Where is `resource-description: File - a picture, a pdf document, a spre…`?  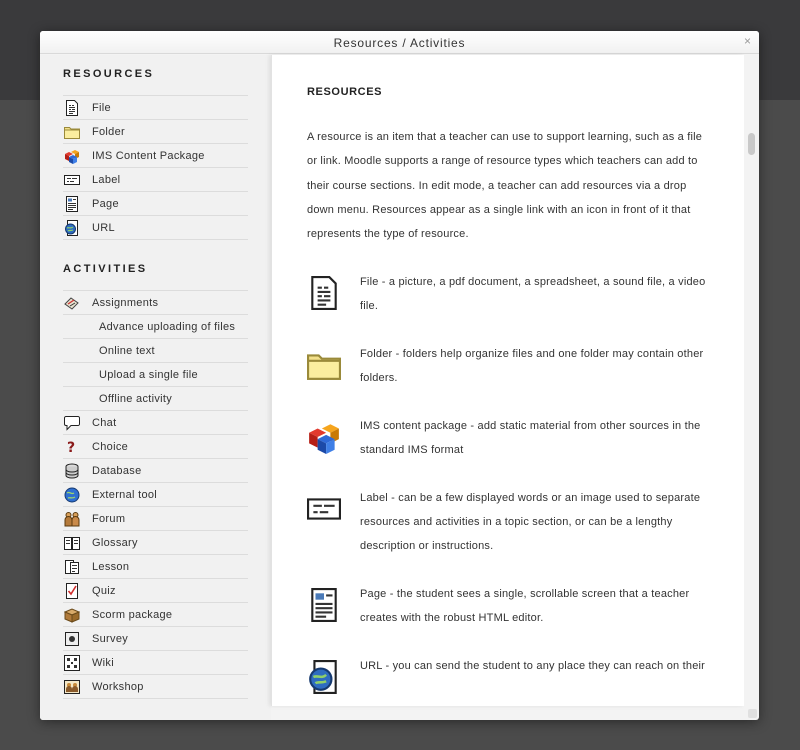 resource-description: File - a picture, a pdf document, a spre… is located at coordinates (510, 294).